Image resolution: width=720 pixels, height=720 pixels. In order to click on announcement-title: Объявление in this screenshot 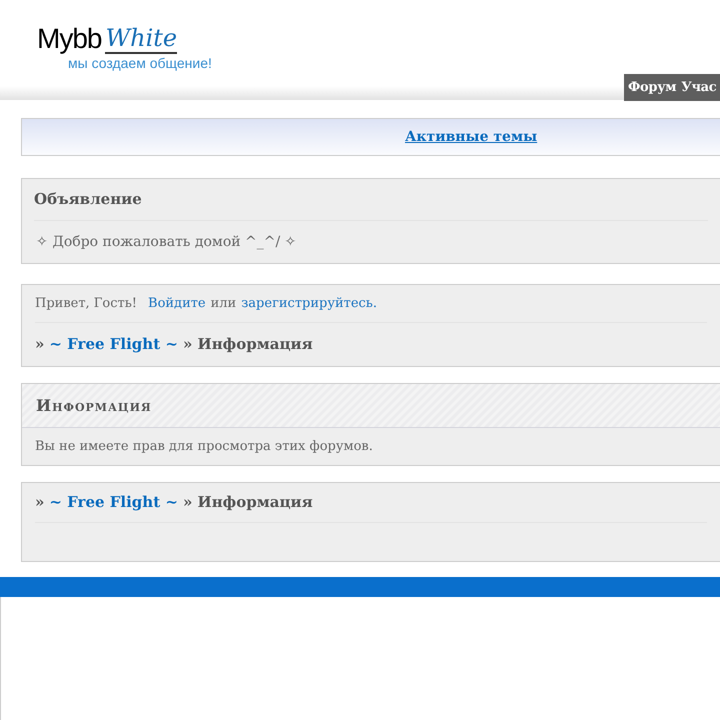, I will do `click(371, 200)`.